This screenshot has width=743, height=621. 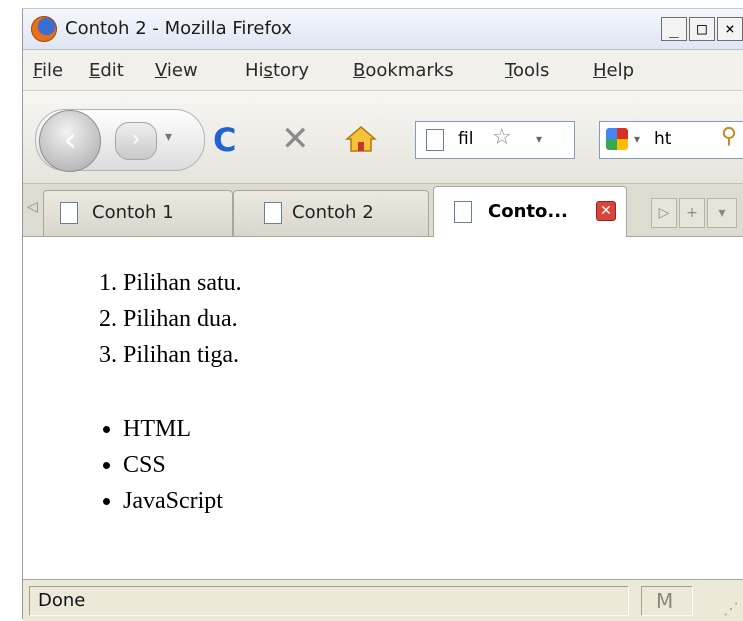 I want to click on navigation-toolbar: ‹ › ▾ C ✕ fil ☆ ▾ ▾ ht ⚲, so click(x=383, y=137).